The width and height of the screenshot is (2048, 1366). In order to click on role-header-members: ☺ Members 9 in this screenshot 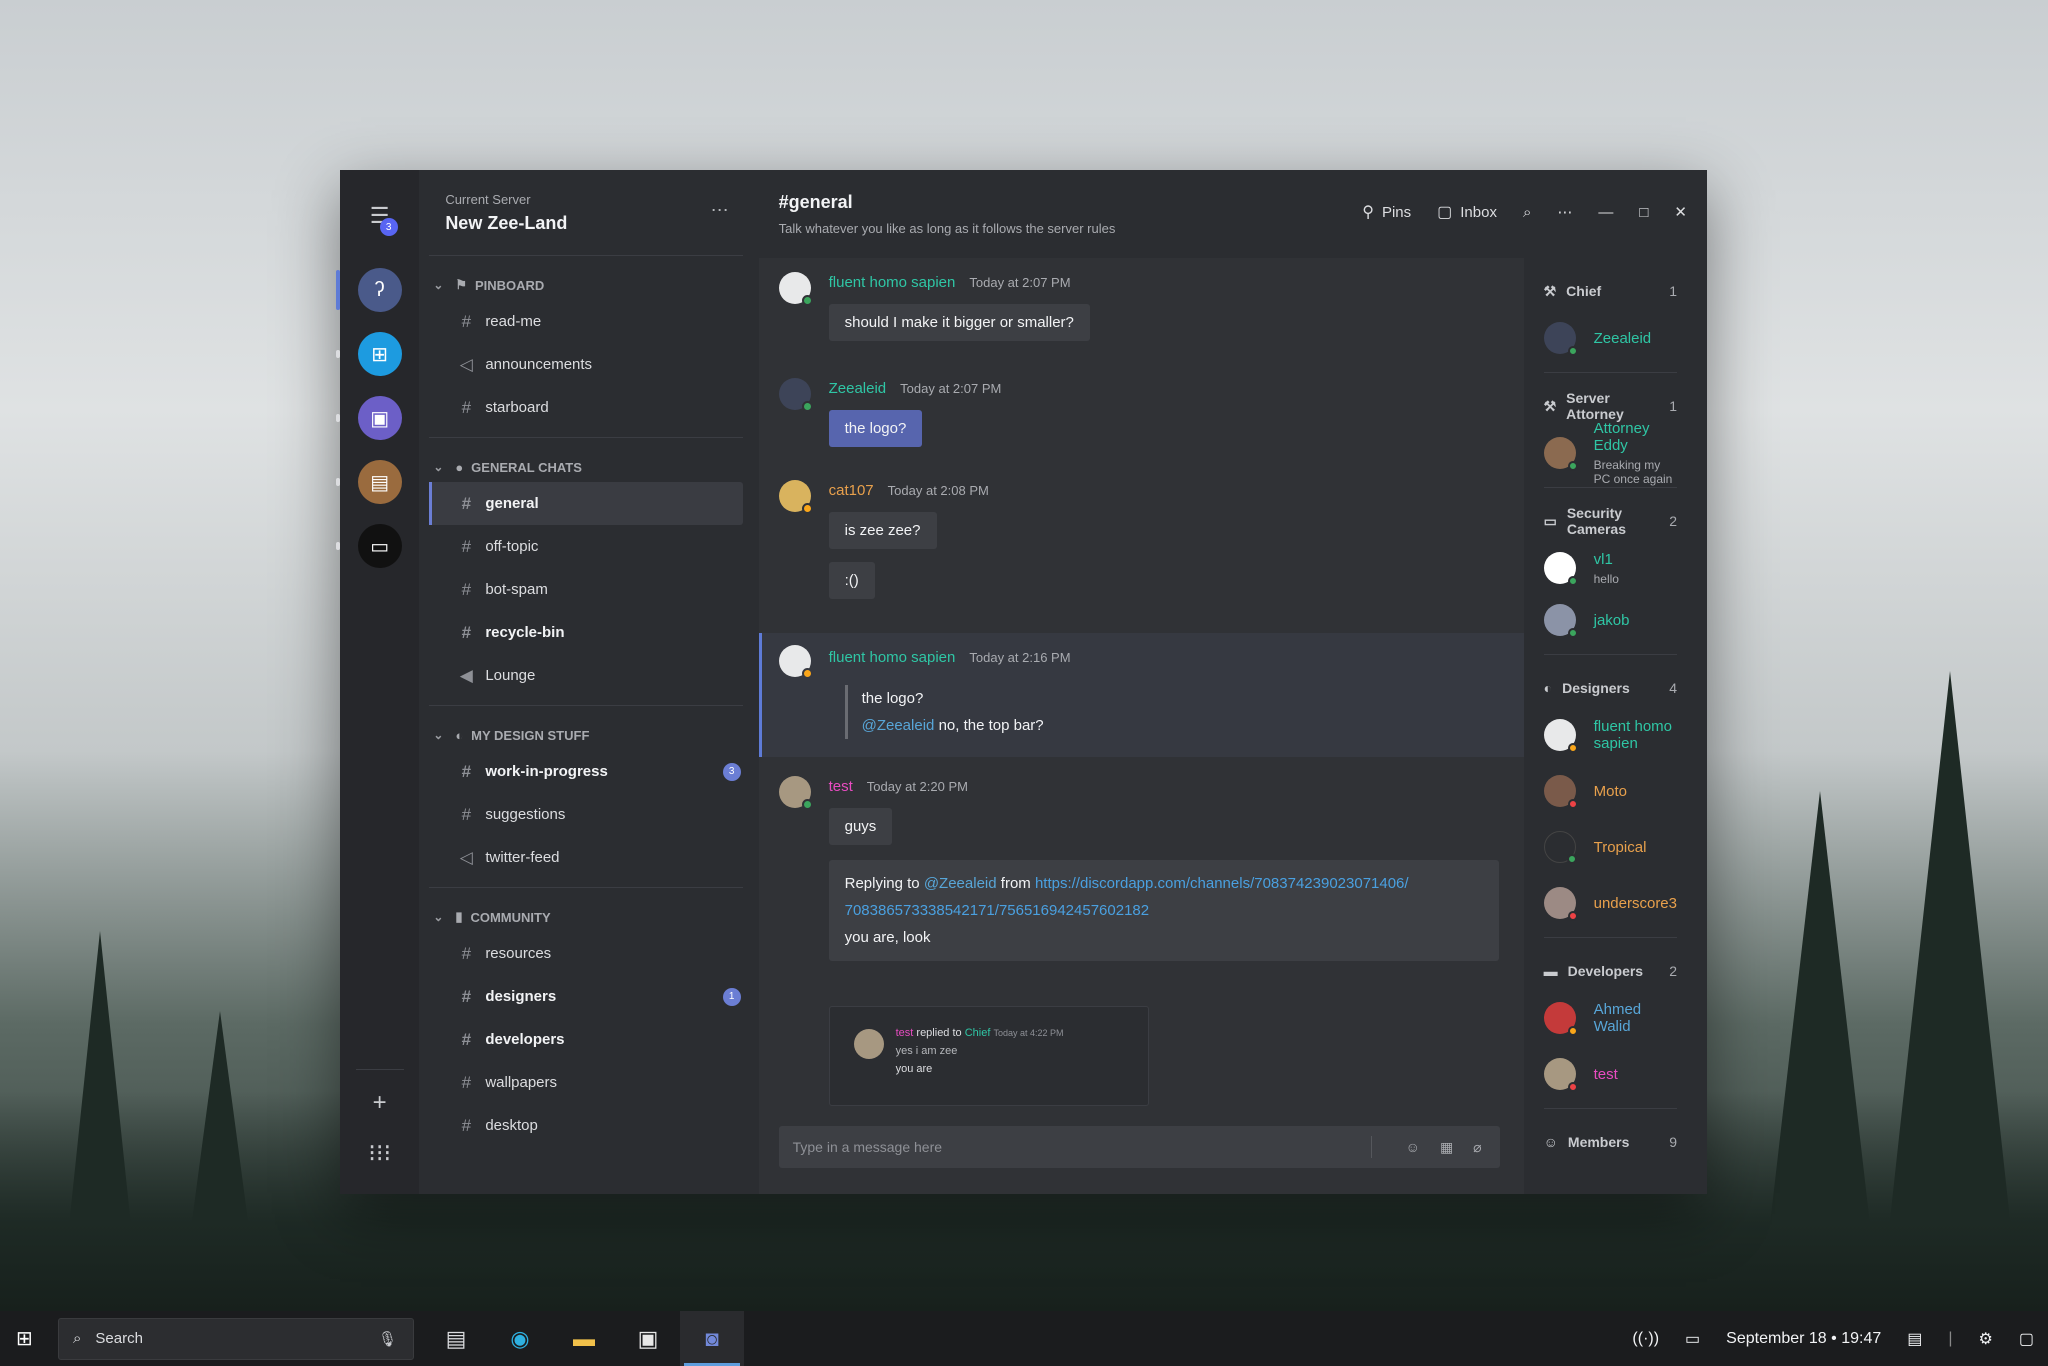, I will do `click(1610, 1142)`.